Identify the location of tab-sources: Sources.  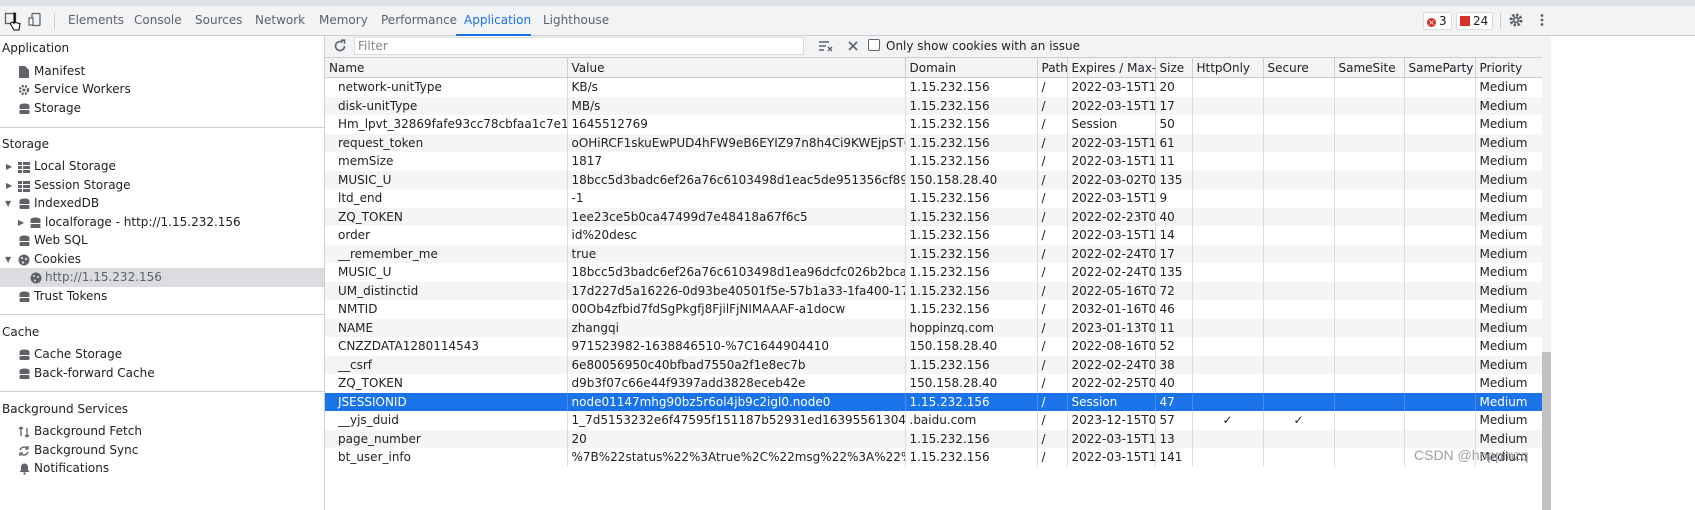
(215, 21).